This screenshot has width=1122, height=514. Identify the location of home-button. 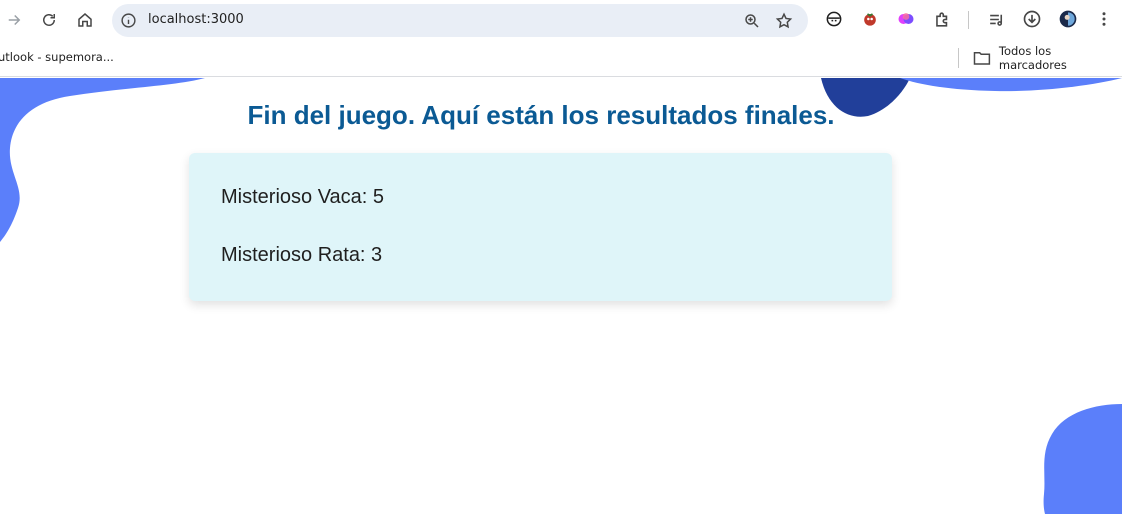
(85, 20).